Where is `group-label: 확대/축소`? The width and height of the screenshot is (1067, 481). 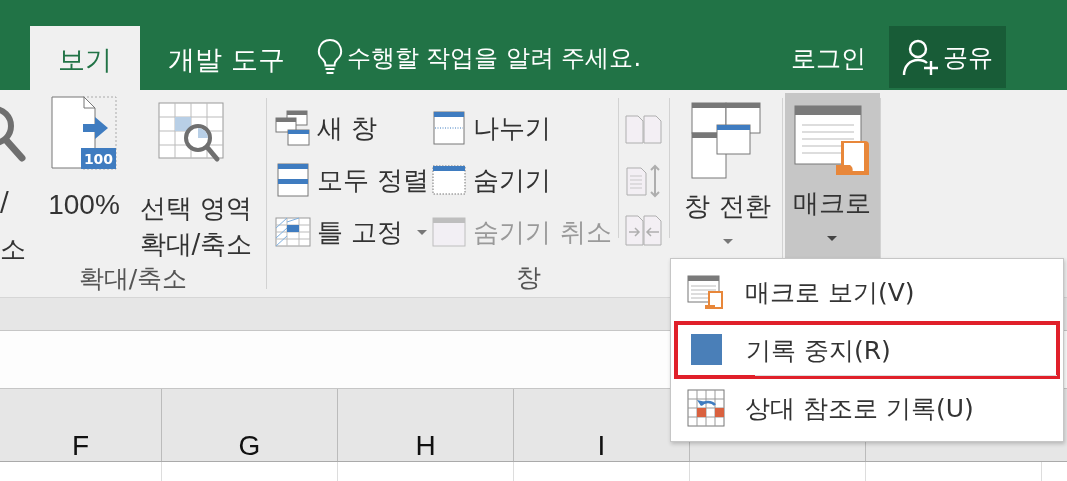
group-label: 확대/축소 is located at coordinates (133, 279).